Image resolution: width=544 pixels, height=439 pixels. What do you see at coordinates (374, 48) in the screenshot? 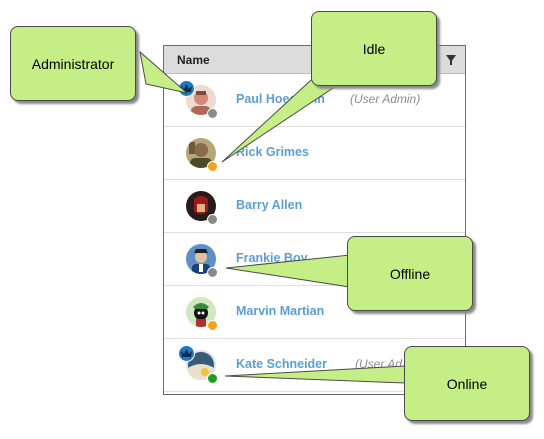
I see `idle-callout: Idle` at bounding box center [374, 48].